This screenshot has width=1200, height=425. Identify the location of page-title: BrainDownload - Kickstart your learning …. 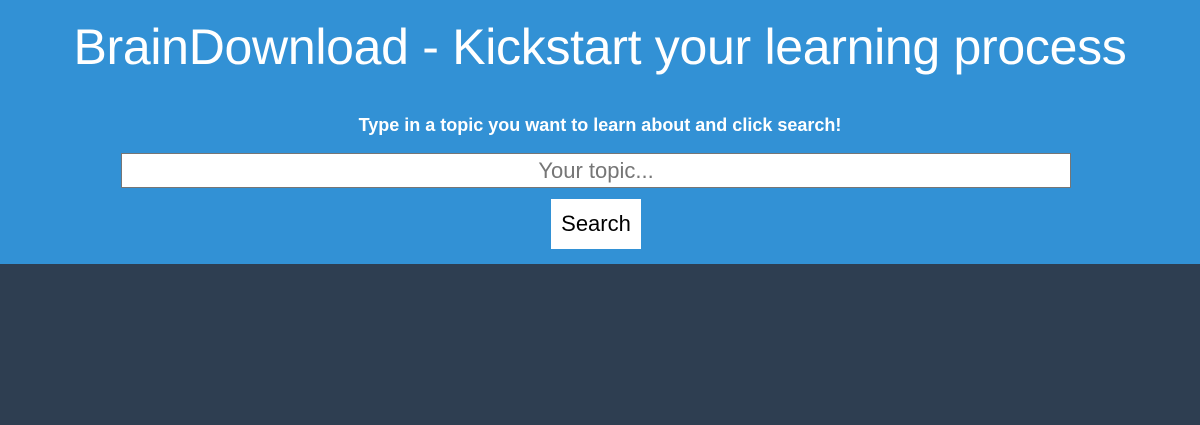
(600, 47).